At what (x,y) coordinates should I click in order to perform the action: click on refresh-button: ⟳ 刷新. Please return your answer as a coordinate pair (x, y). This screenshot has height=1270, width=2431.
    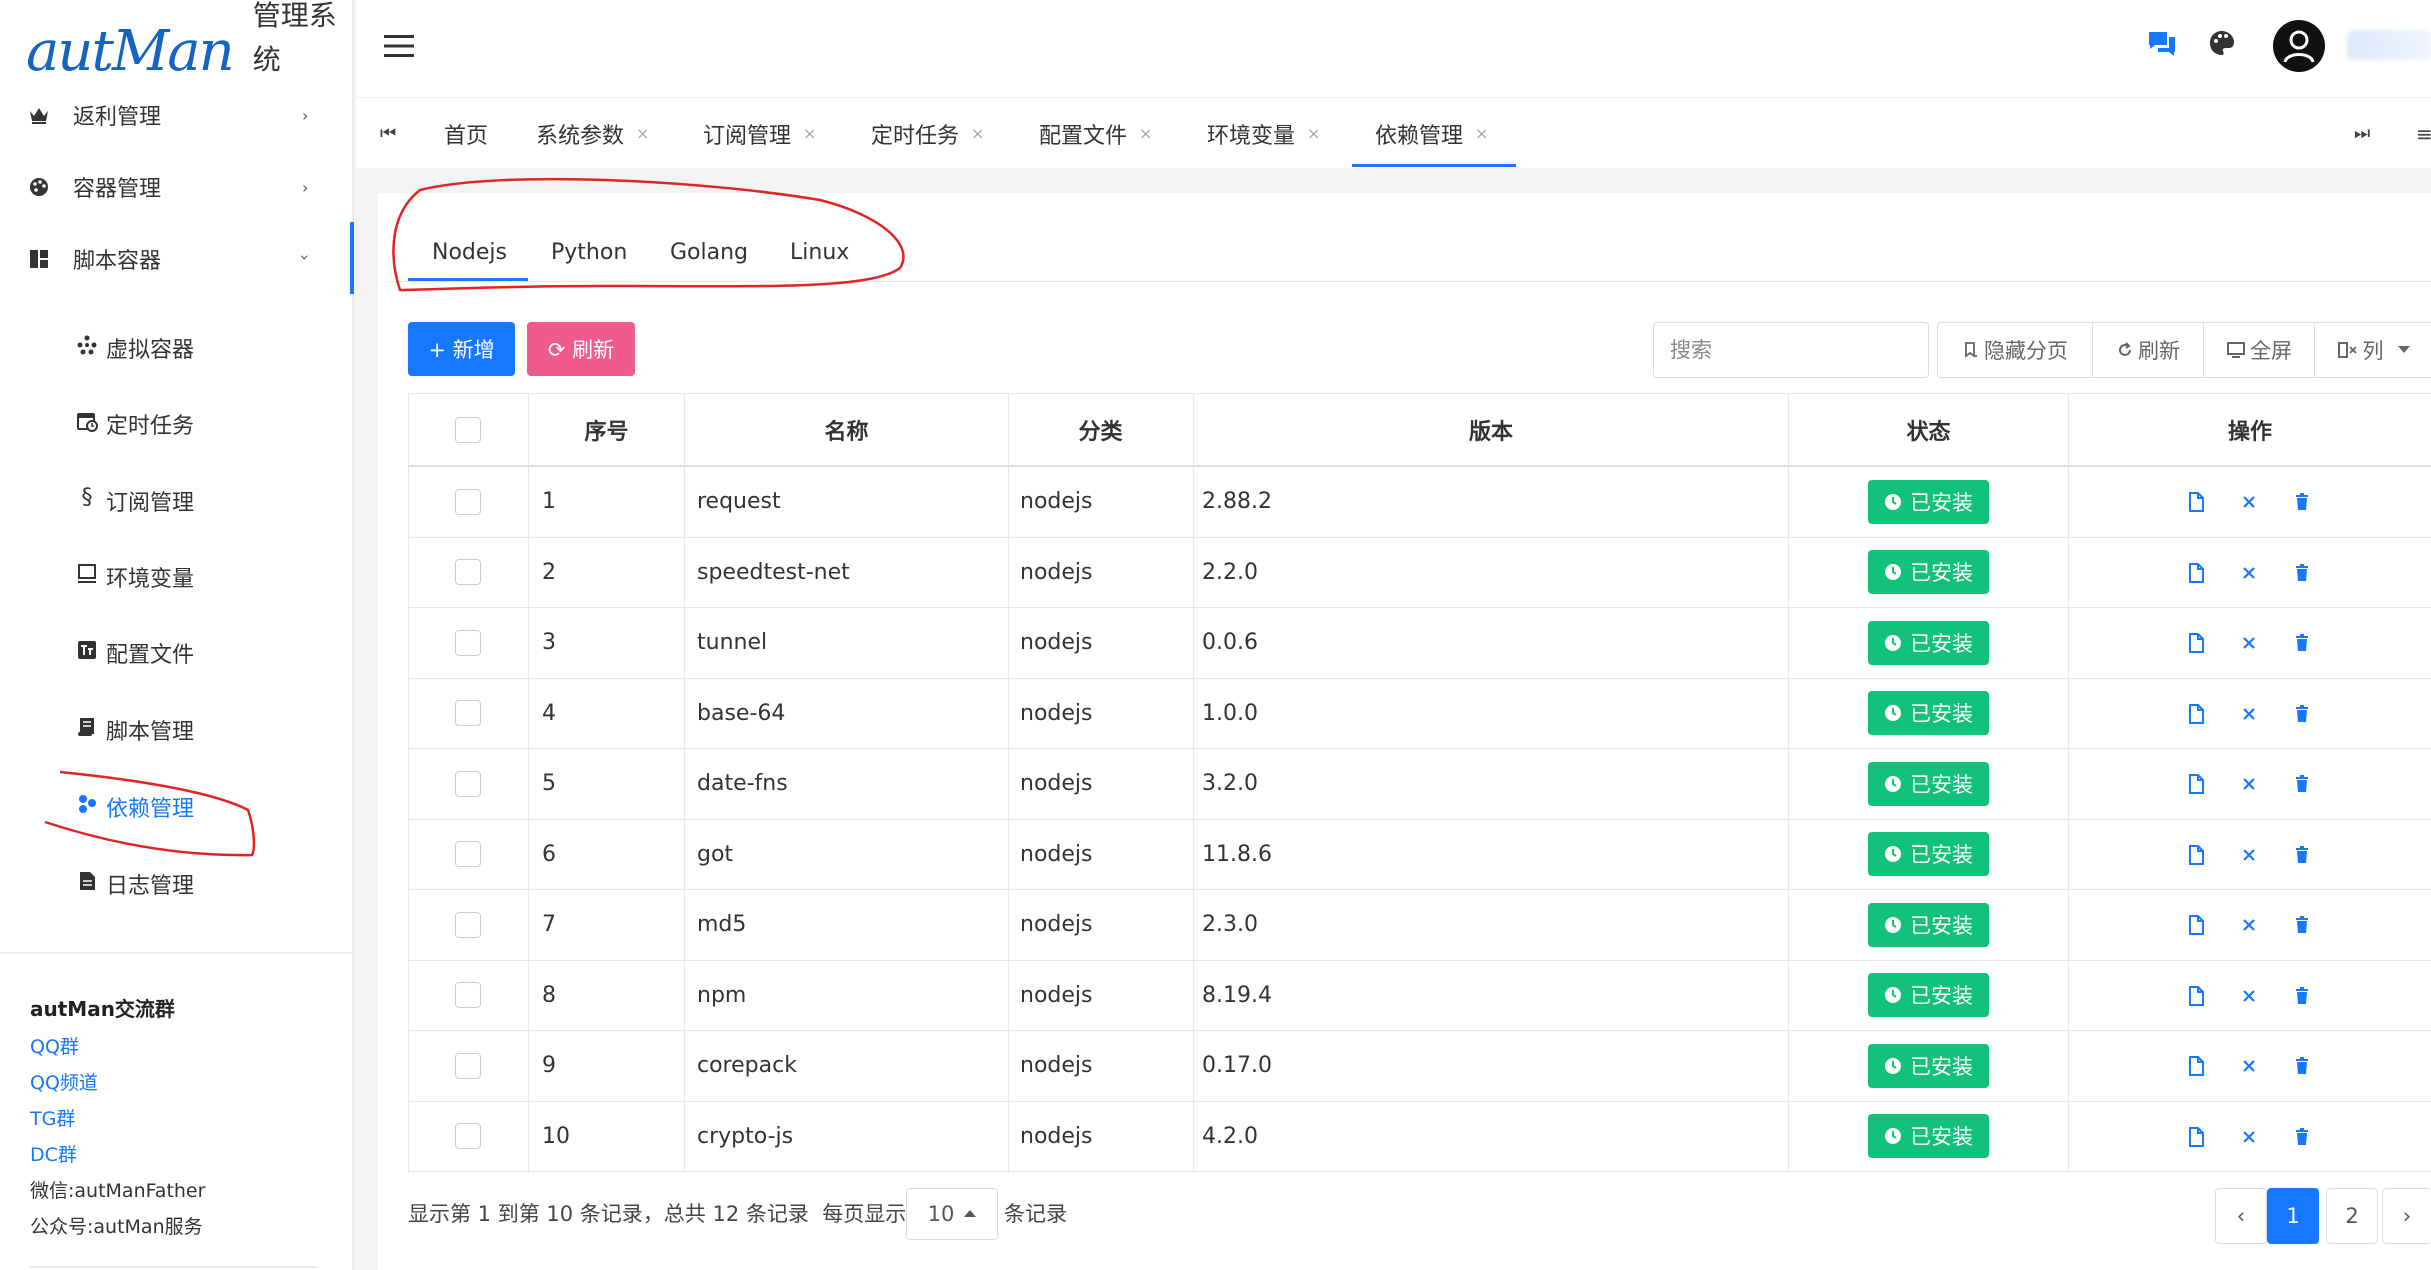
    Looking at the image, I should click on (581, 349).